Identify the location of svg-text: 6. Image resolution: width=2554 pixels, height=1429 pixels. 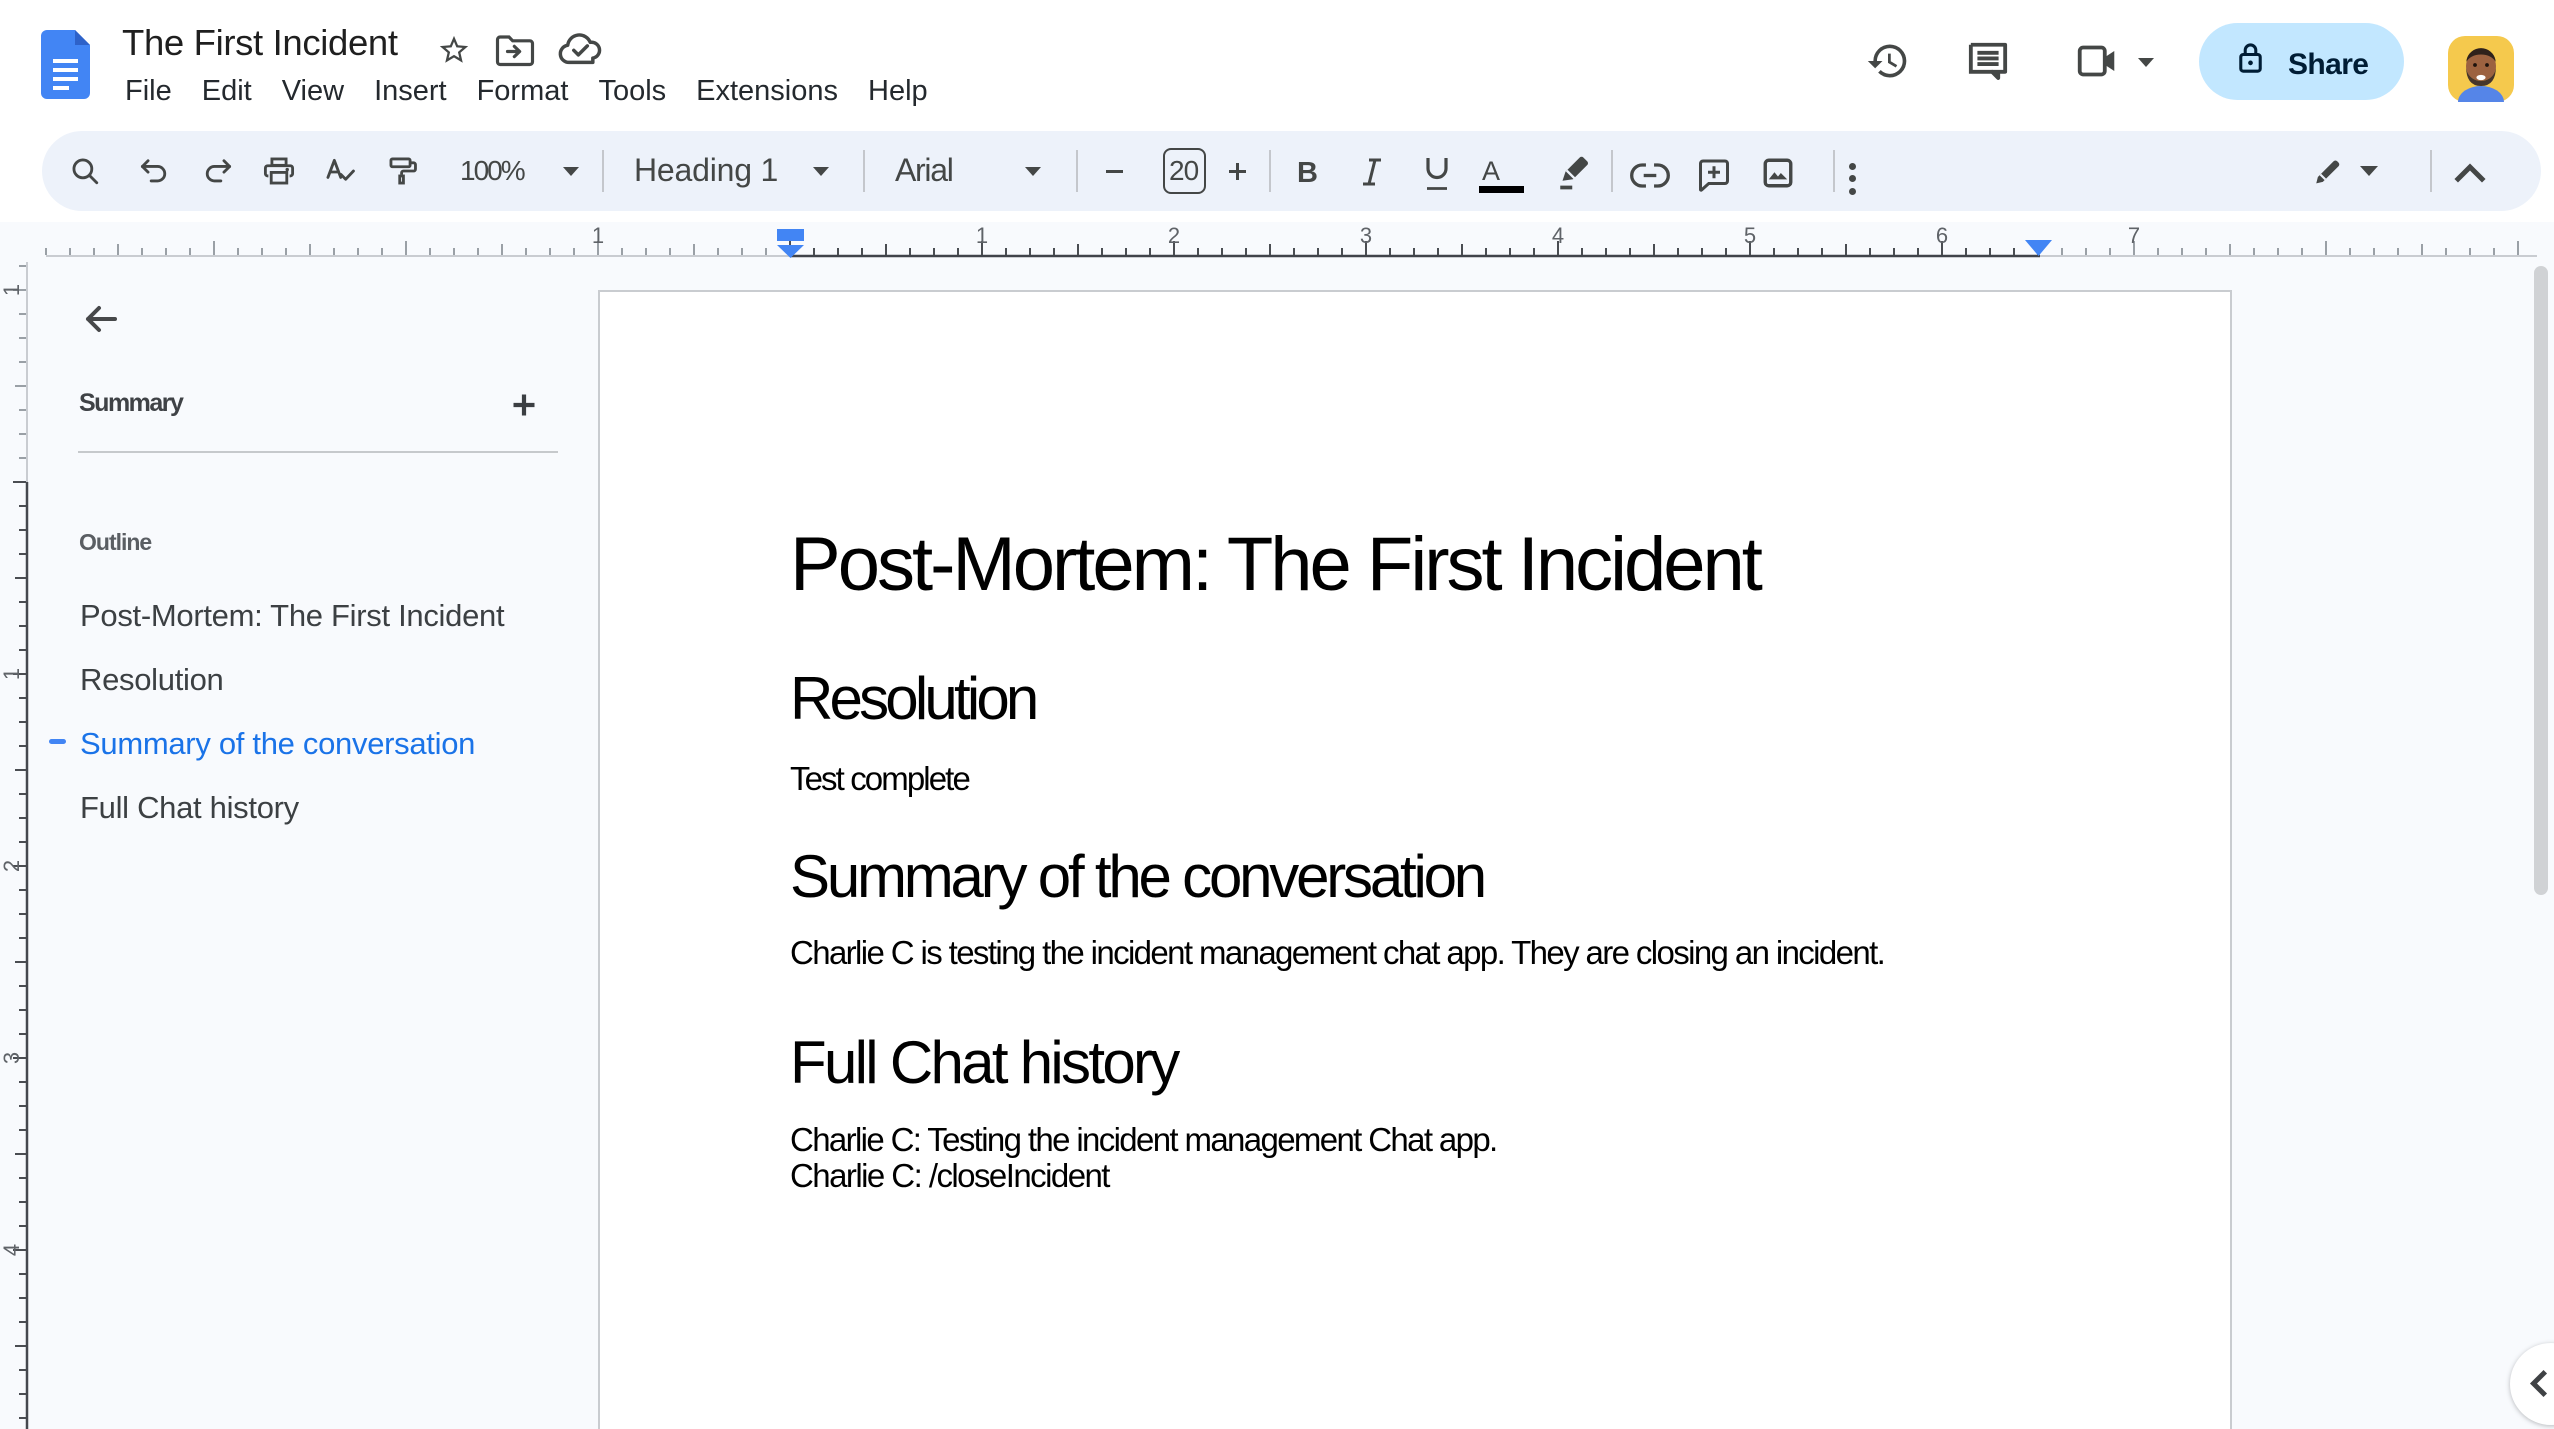
(1942, 235).